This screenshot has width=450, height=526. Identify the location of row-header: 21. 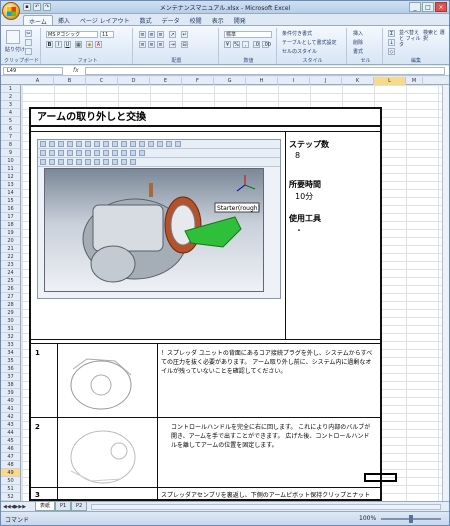
(10, 249).